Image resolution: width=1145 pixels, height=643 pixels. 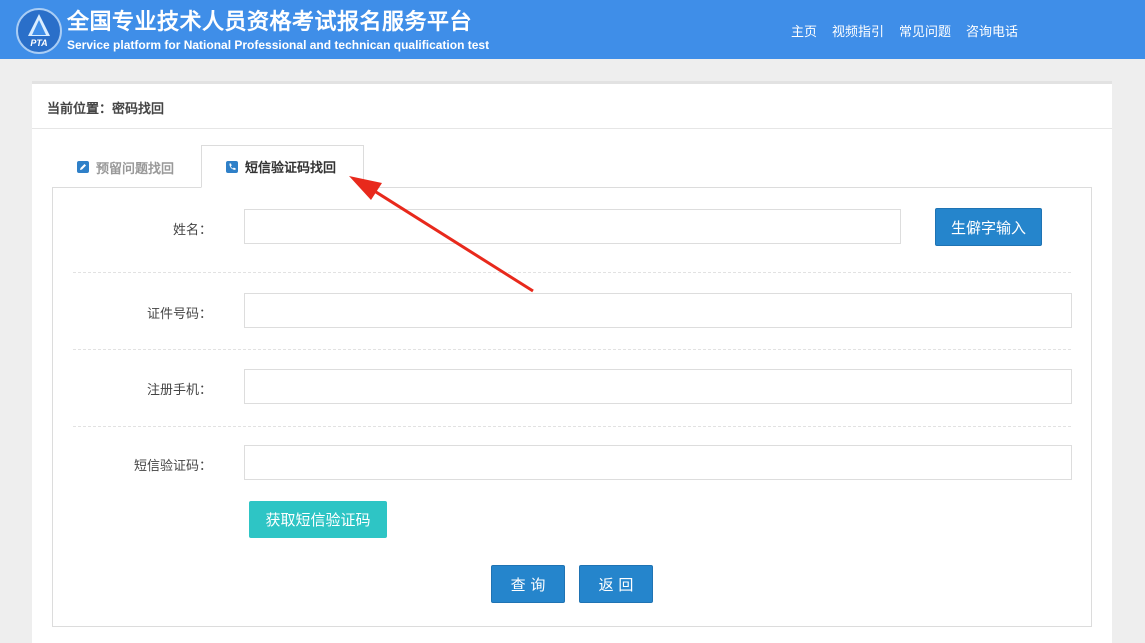 What do you see at coordinates (658, 386) in the screenshot?
I see `phone-input` at bounding box center [658, 386].